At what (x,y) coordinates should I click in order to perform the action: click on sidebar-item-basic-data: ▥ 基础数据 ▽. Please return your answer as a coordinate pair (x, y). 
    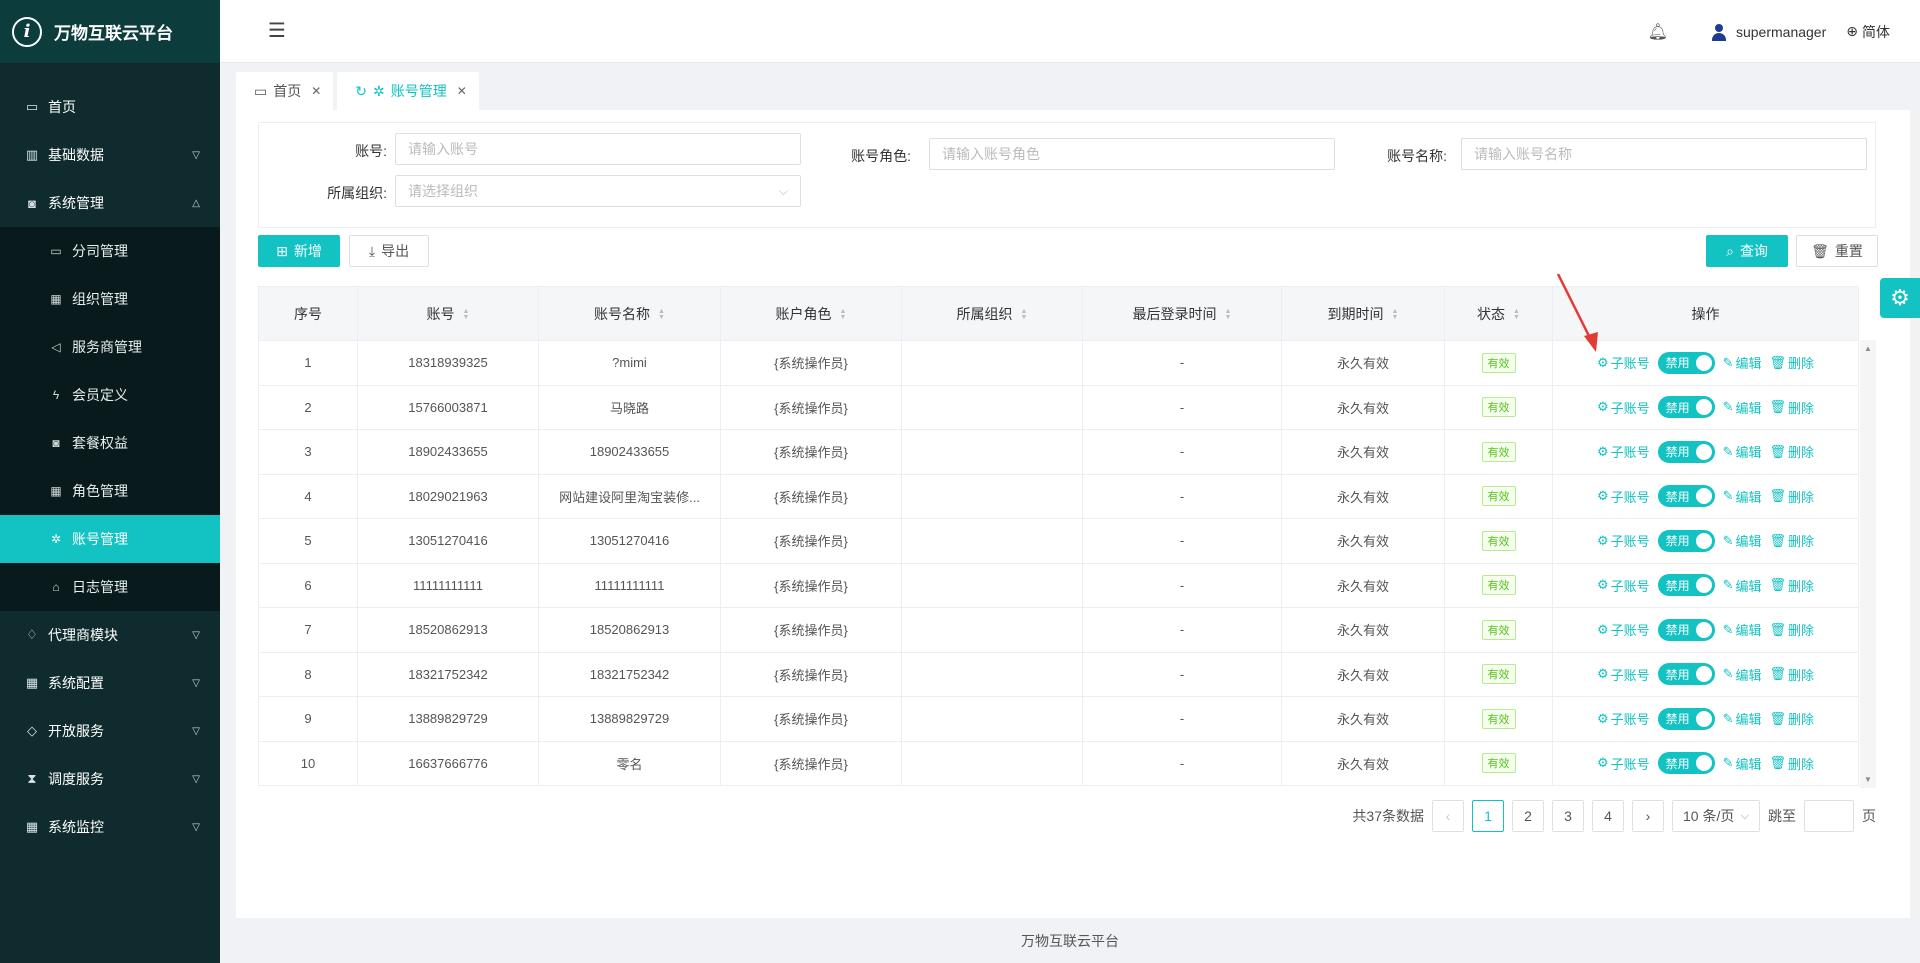
    Looking at the image, I should click on (110, 155).